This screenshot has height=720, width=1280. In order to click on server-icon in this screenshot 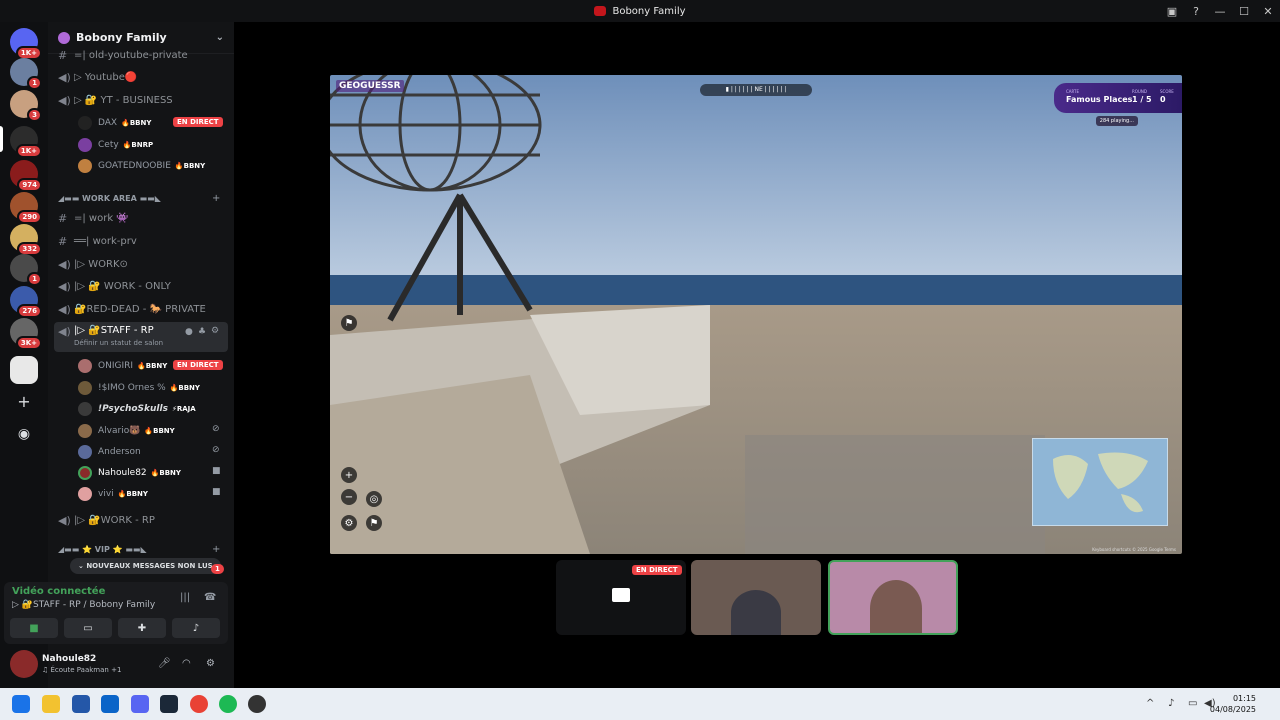, I will do `click(24, 370)`.